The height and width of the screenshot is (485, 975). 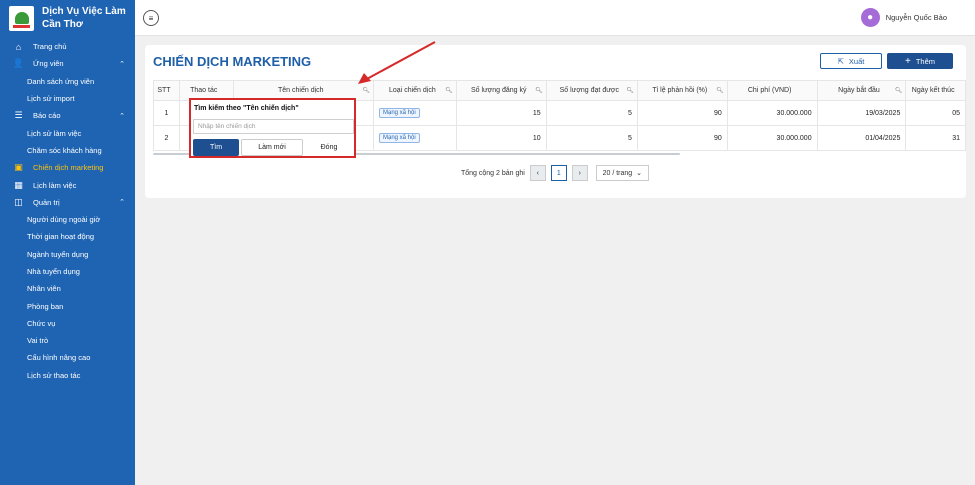 I want to click on total-records: Tổng cộng 2 bản ghi, so click(x=493, y=173).